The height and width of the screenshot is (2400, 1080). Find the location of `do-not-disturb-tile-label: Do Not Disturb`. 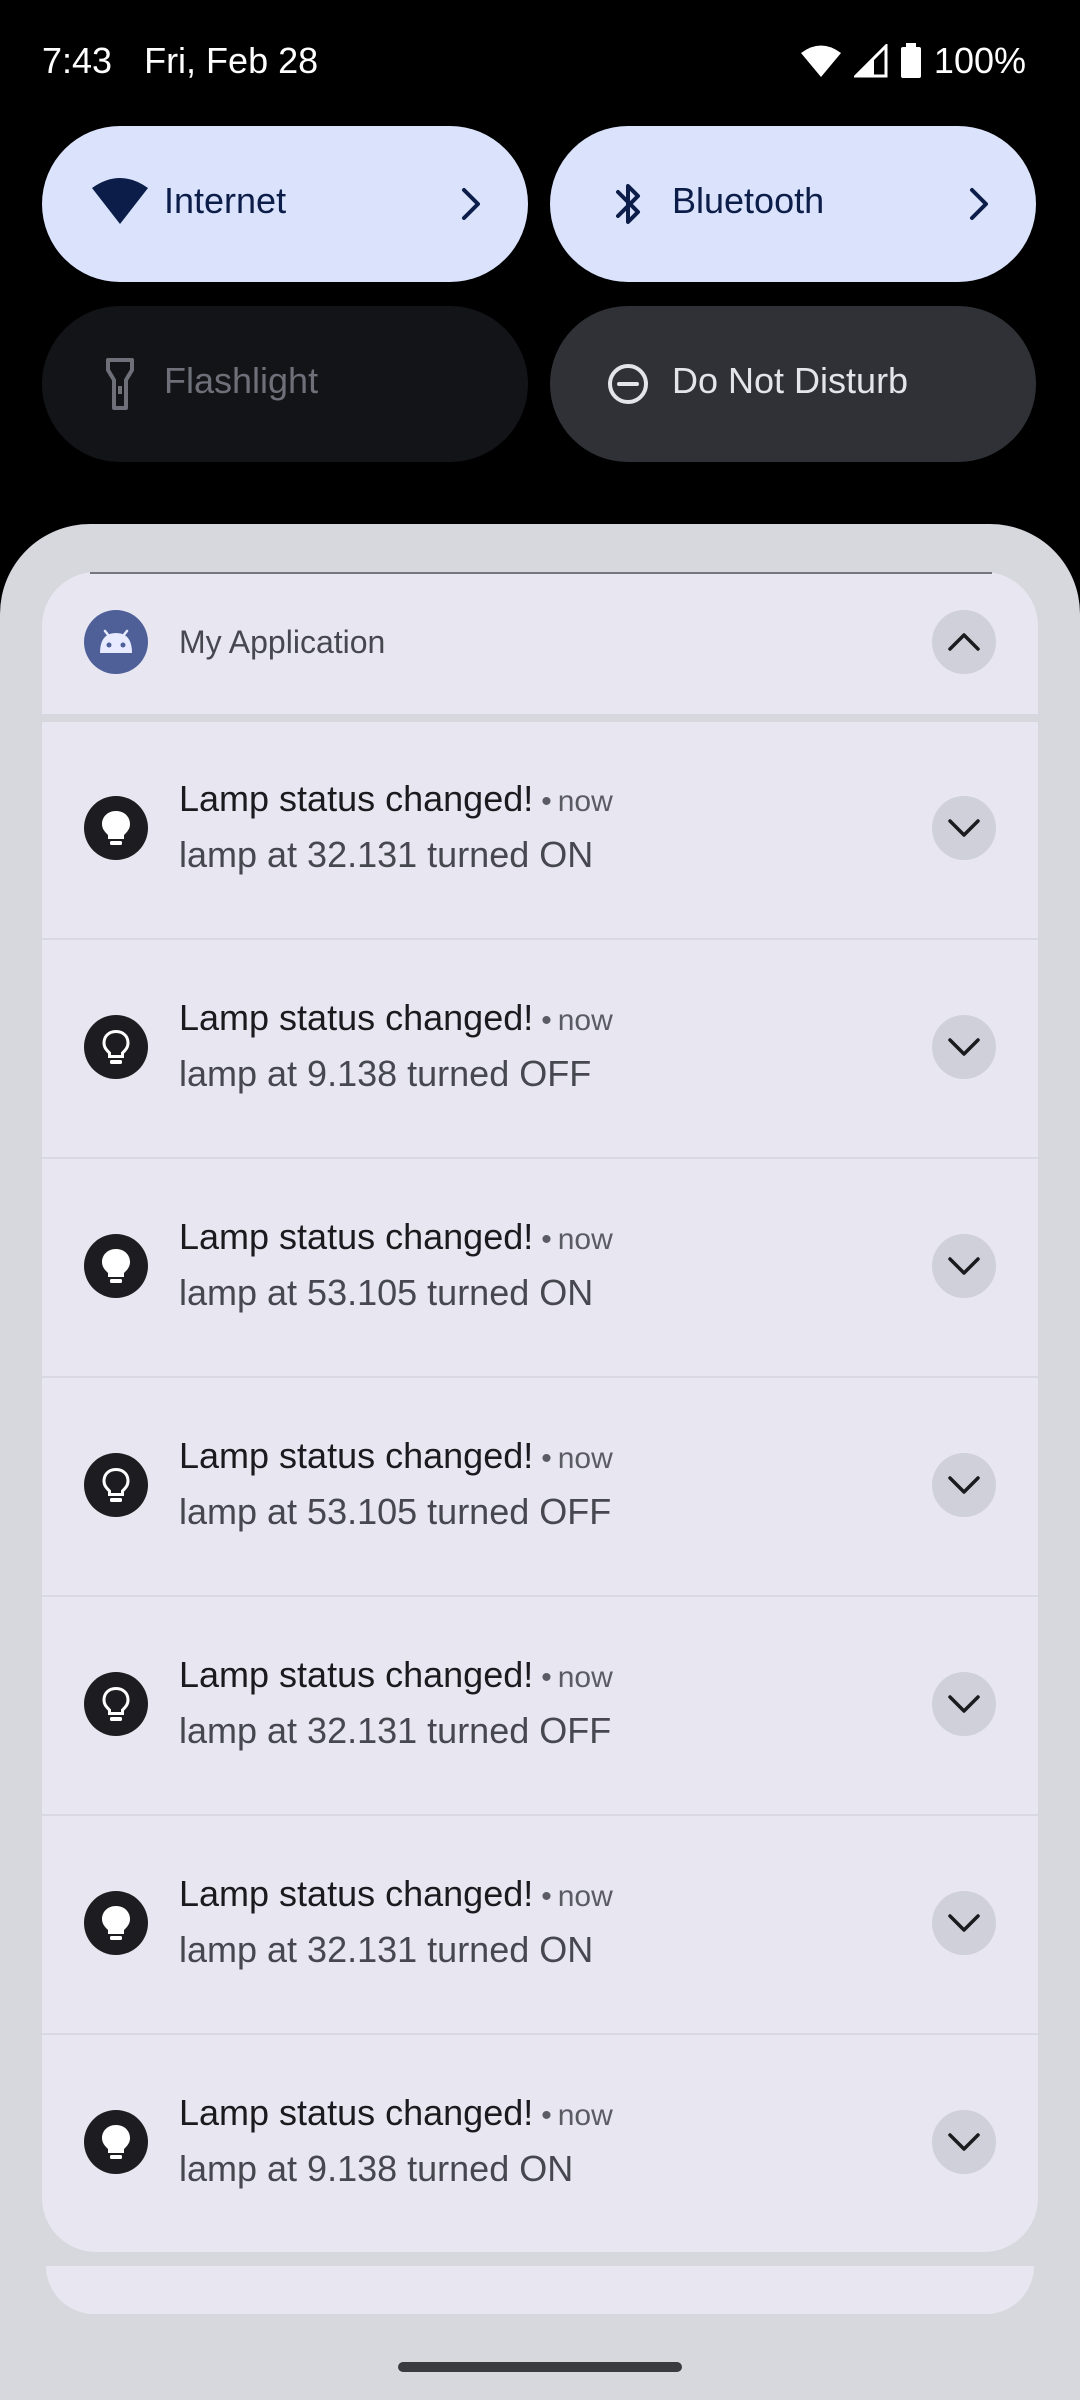

do-not-disturb-tile-label: Do Not Disturb is located at coordinates (790, 380).